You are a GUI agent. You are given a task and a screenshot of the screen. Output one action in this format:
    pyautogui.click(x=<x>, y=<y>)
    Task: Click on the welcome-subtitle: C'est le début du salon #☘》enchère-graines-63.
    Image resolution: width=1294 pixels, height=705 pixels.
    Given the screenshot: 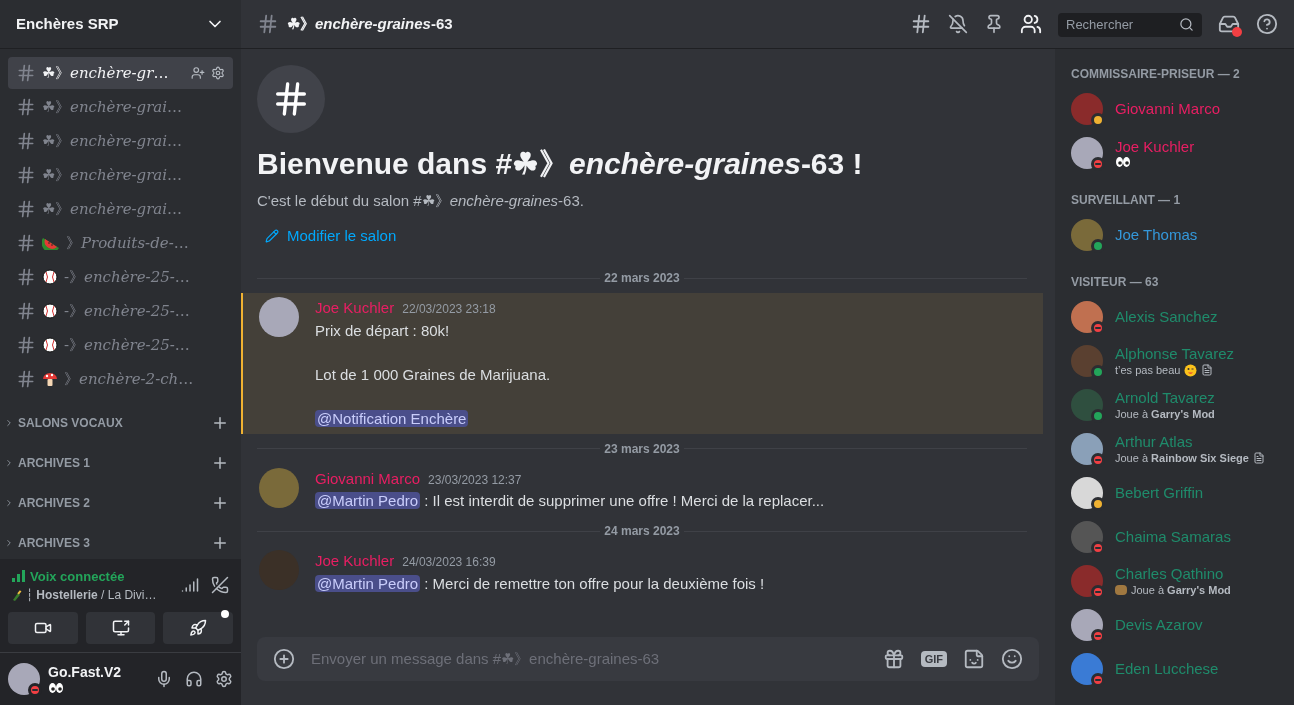 What is the action you would take?
    pyautogui.click(x=421, y=201)
    